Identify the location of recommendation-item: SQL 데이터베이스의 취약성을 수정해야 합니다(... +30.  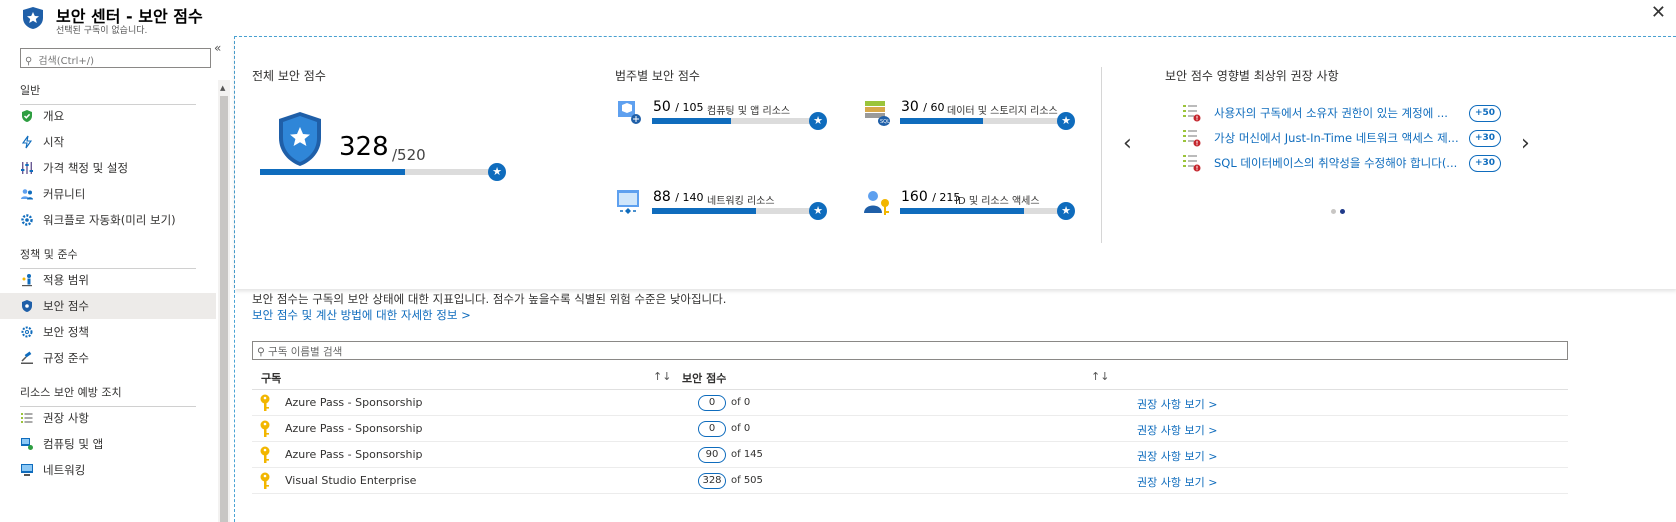
(1343, 164).